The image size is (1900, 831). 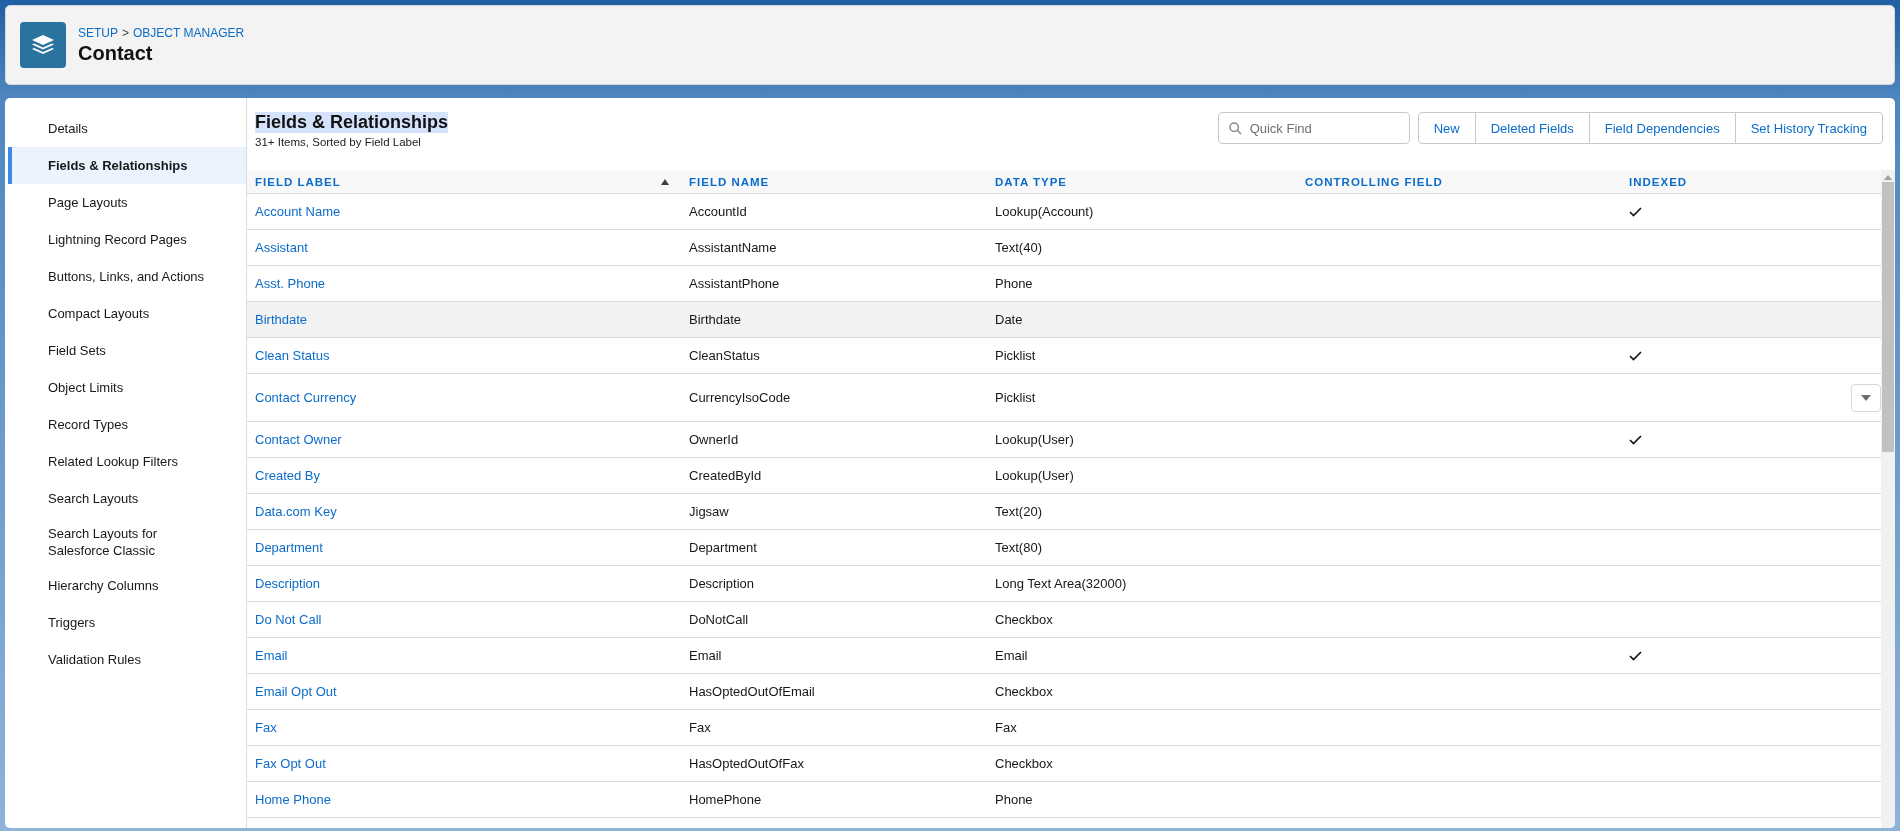 I want to click on field-label-link: Contact Currency, so click(x=306, y=397).